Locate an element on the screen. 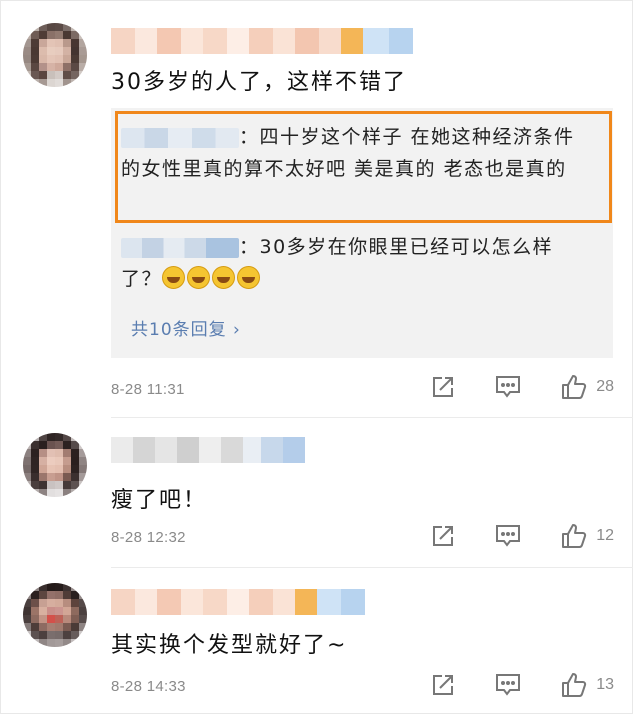 The width and height of the screenshot is (633, 714). like-button: 12 is located at coordinates (587, 536).